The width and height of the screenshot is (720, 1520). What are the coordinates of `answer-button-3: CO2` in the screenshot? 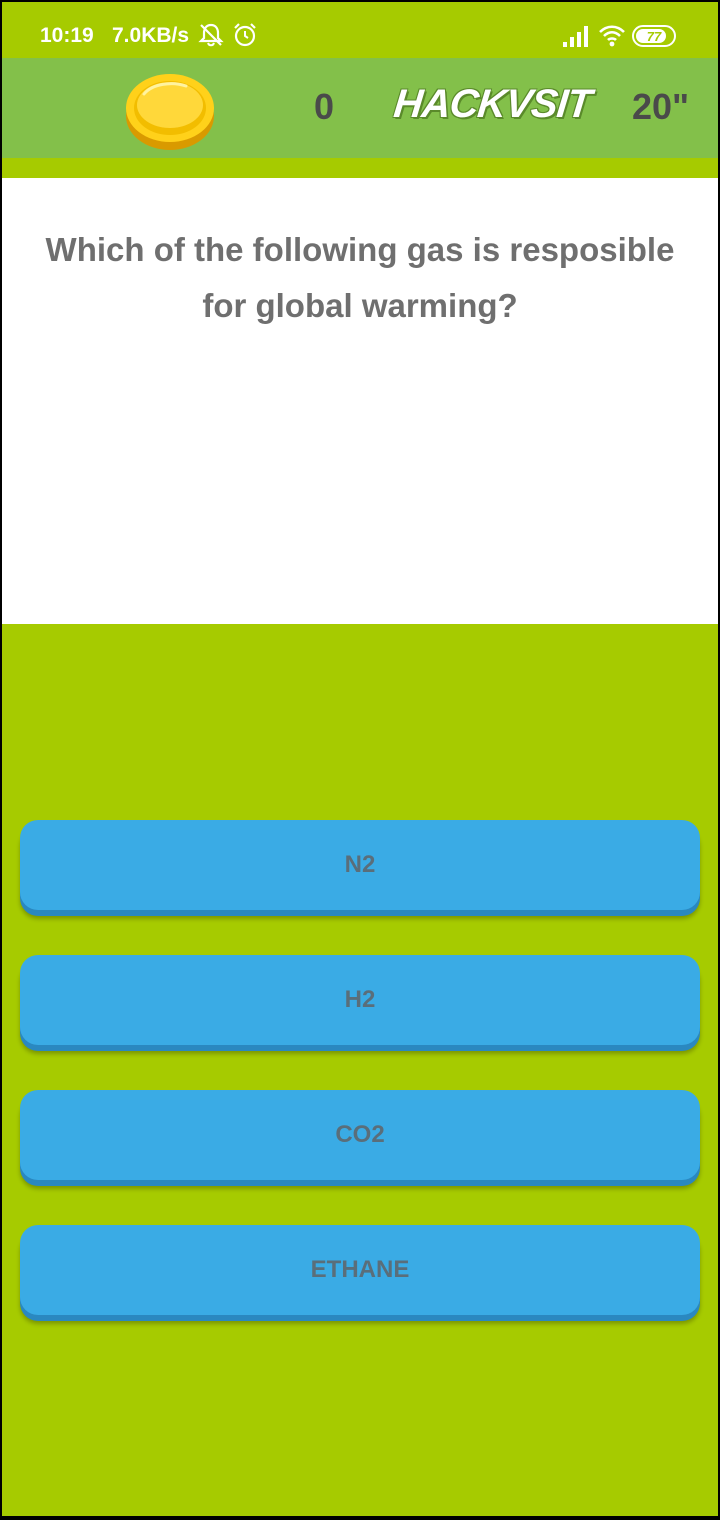 It's located at (360, 1135).